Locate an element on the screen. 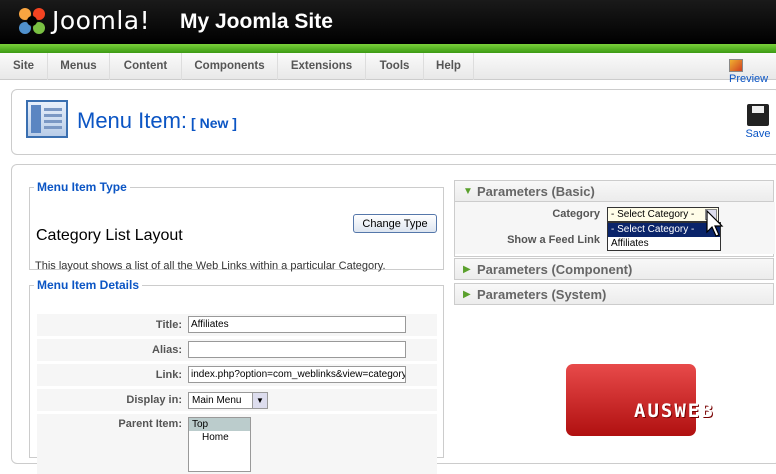 This screenshot has width=776, height=474. page-title: Menu Item:[ New ] is located at coordinates (157, 121).